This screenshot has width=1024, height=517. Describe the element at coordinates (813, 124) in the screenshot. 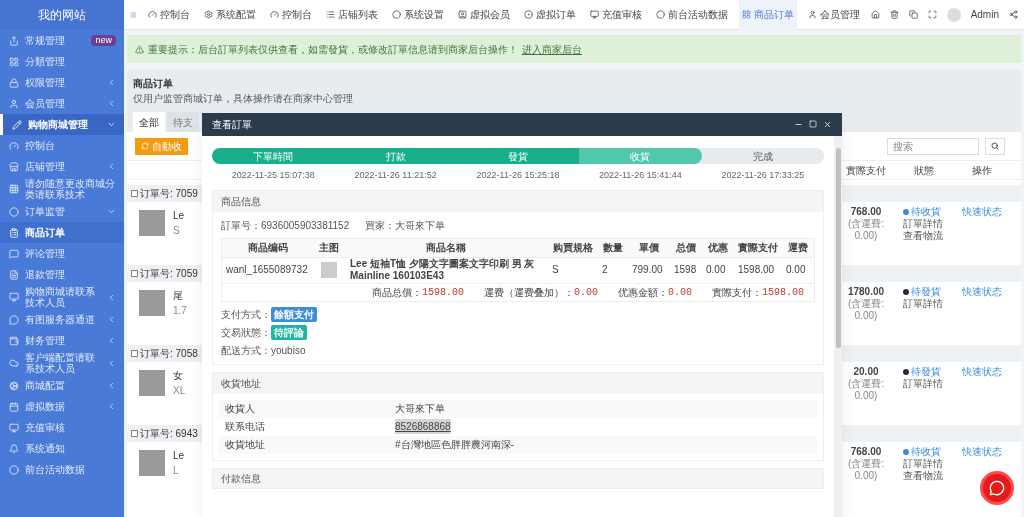

I see `restore-icon` at that location.